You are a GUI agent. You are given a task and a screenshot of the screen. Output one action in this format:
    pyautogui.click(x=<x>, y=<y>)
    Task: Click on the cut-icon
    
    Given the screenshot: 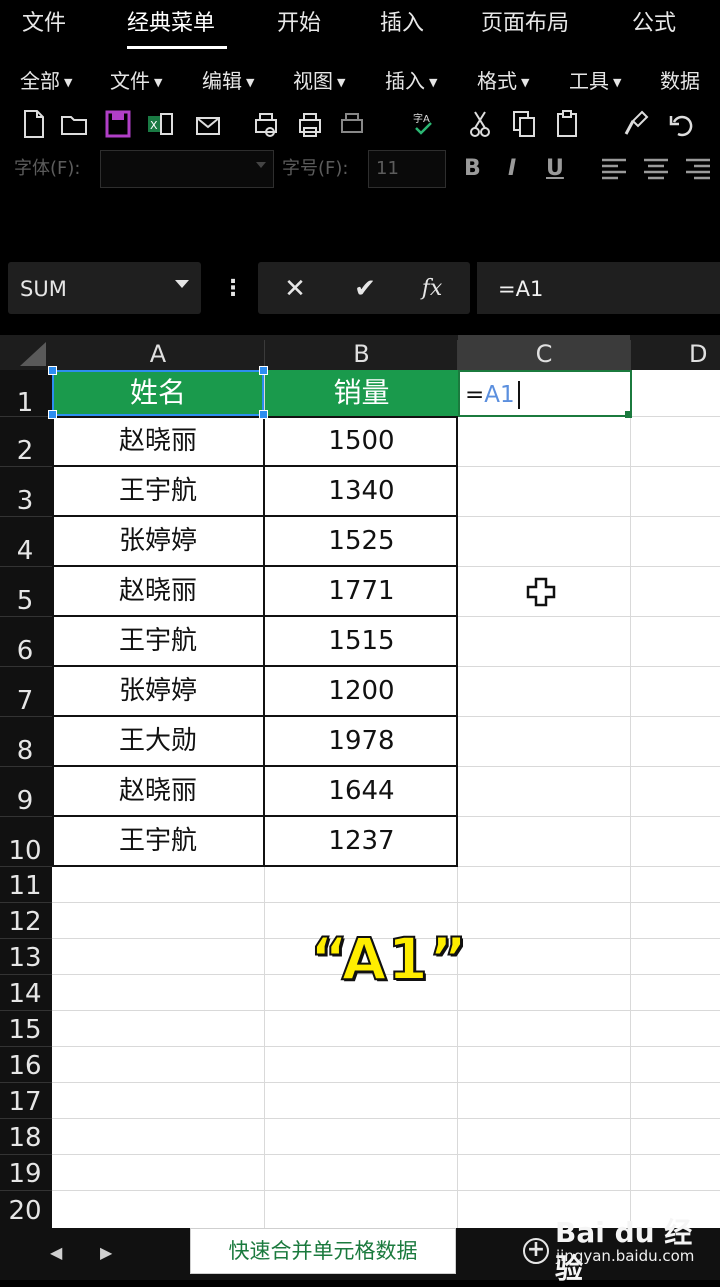 What is the action you would take?
    pyautogui.click(x=480, y=124)
    